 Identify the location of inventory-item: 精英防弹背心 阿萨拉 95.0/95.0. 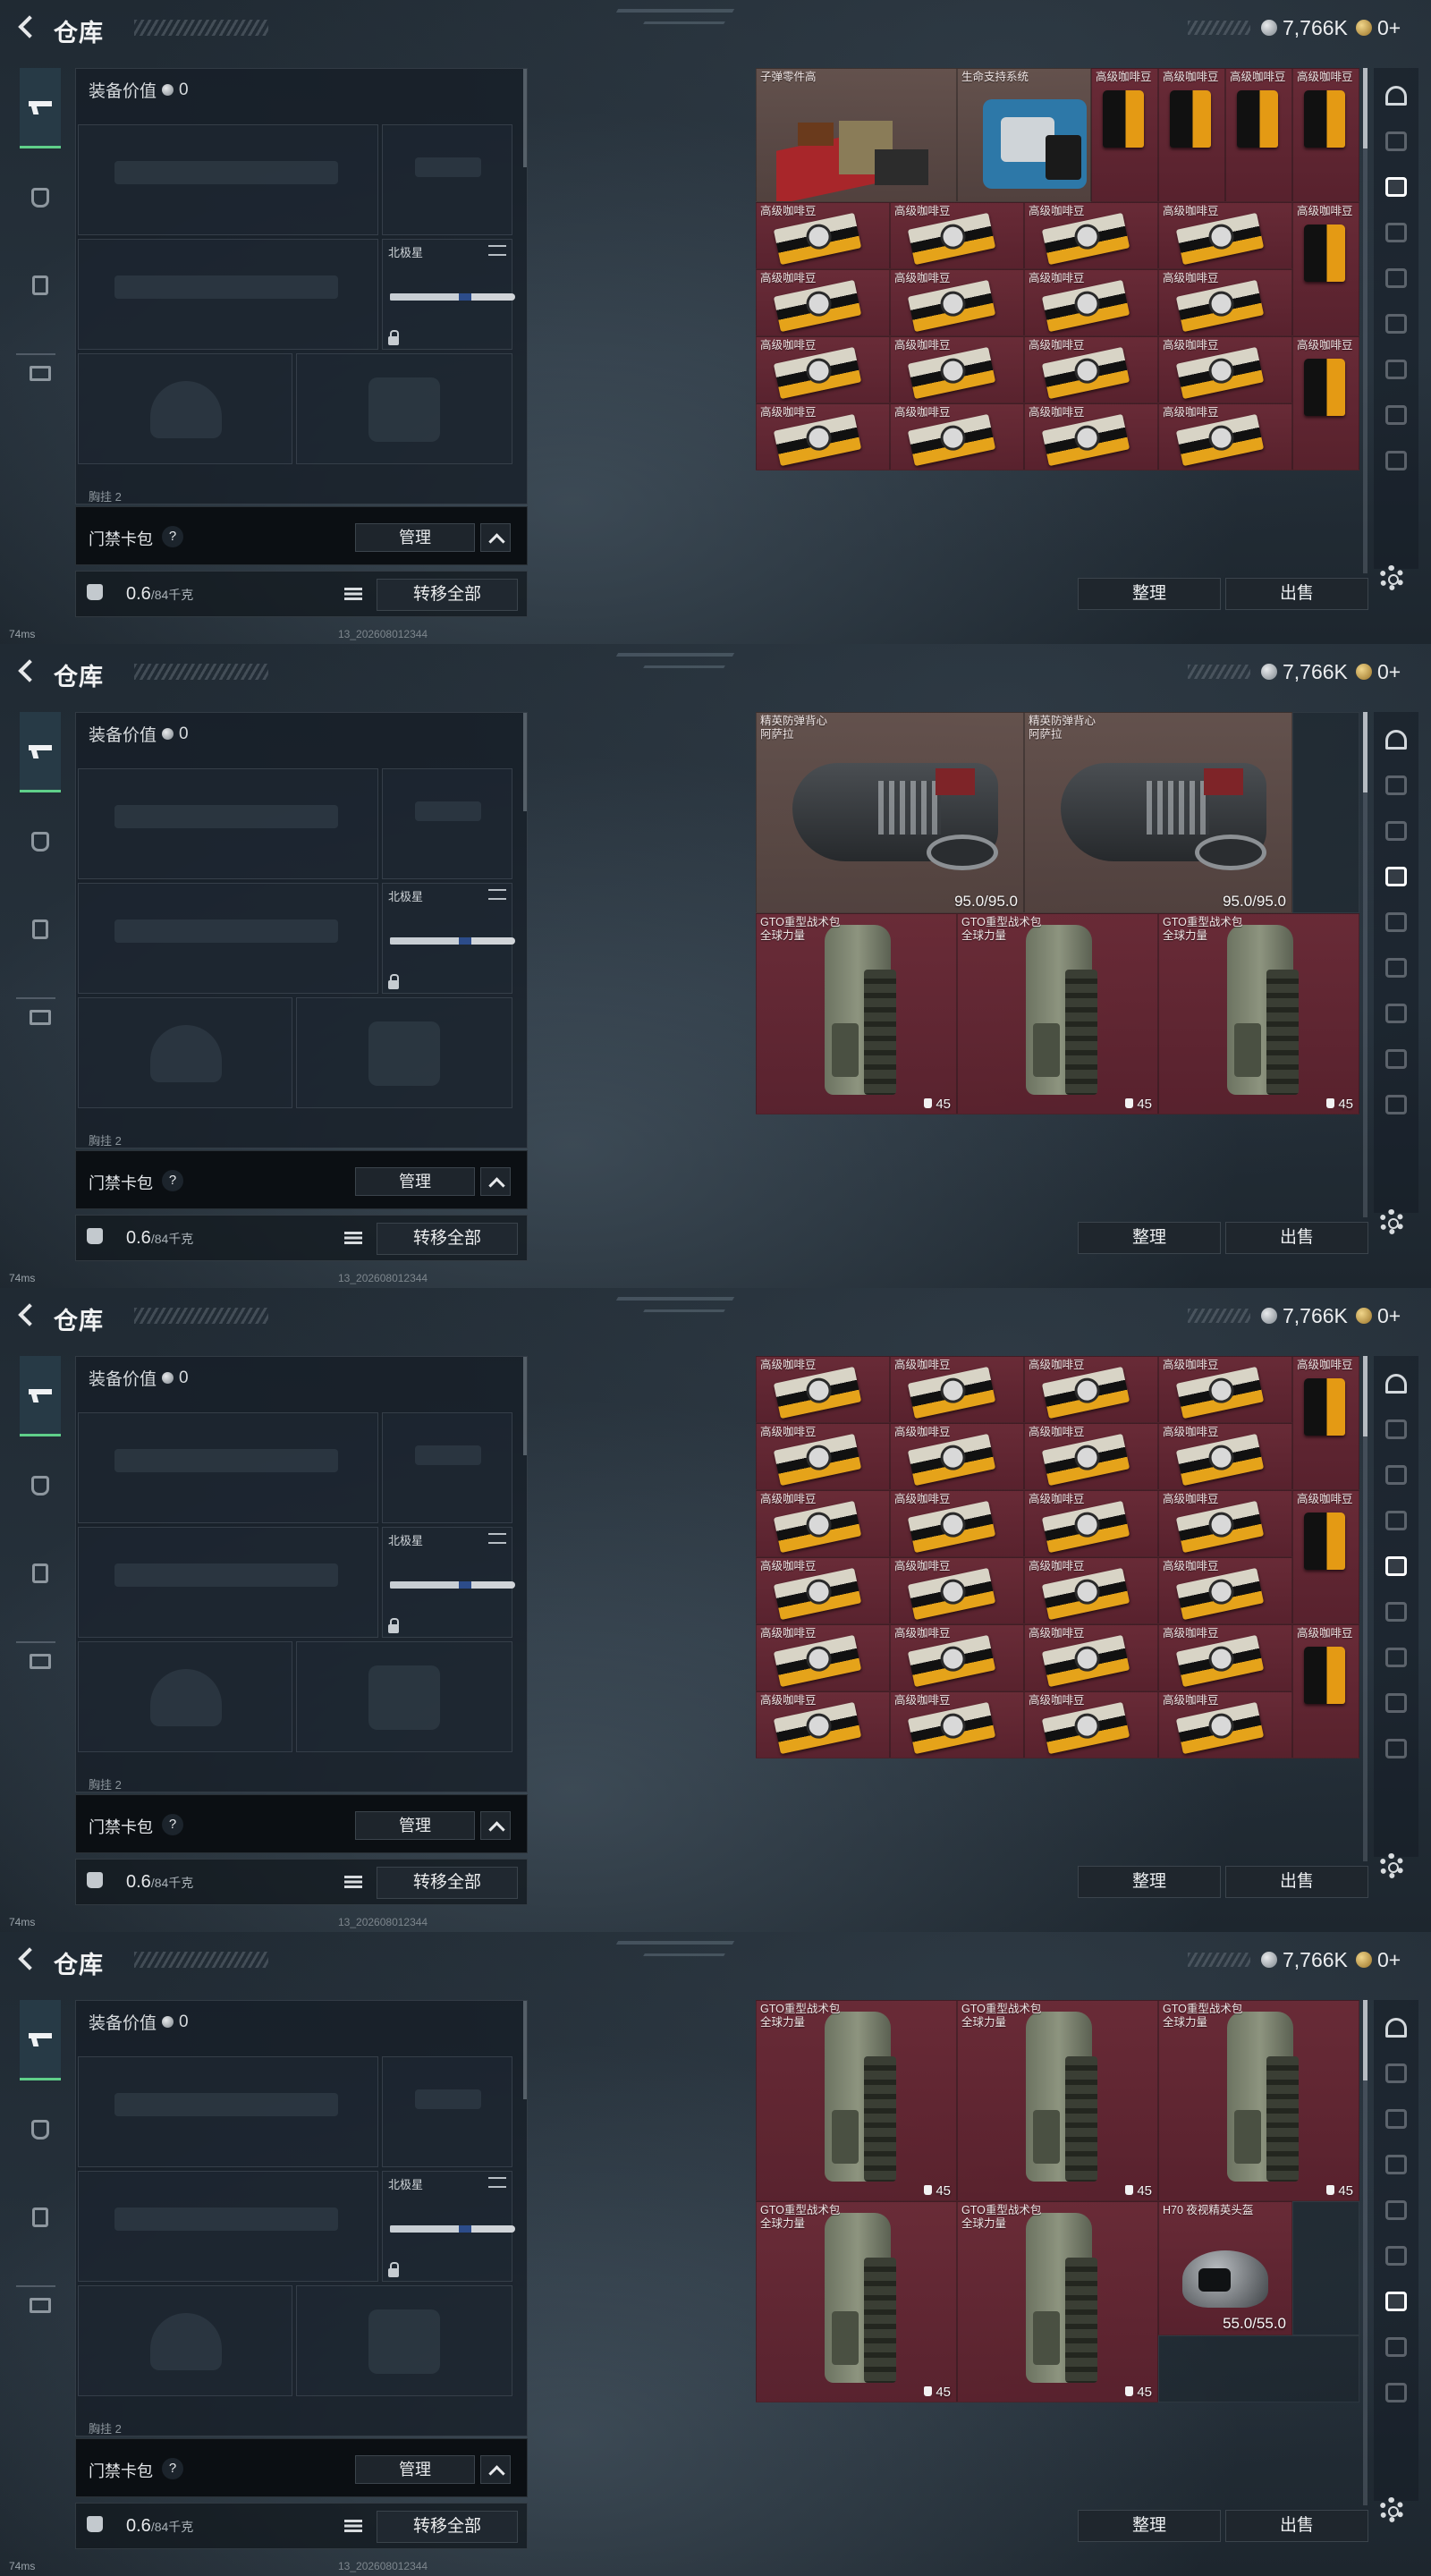
(1158, 812).